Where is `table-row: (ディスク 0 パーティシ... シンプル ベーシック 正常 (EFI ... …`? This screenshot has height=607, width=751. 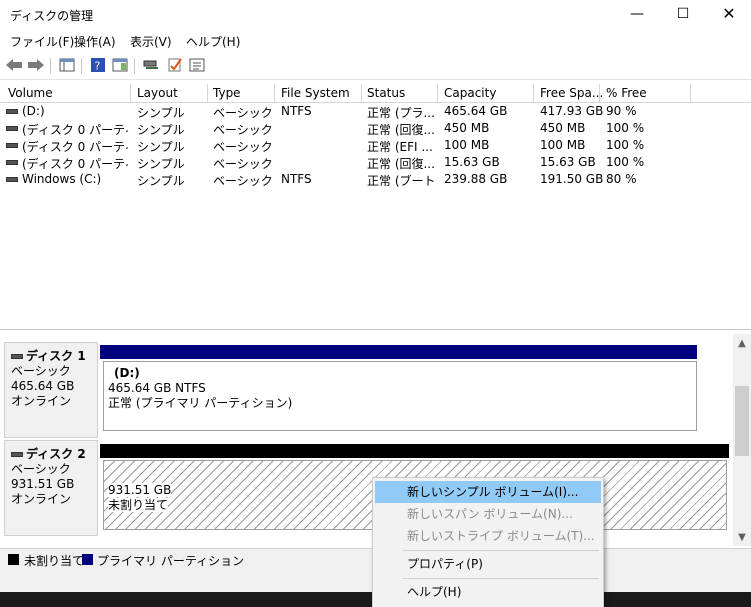
table-row: (ディスク 0 パーティシ... シンプル ベーシック 正常 (EFI ... … is located at coordinates (350, 145).